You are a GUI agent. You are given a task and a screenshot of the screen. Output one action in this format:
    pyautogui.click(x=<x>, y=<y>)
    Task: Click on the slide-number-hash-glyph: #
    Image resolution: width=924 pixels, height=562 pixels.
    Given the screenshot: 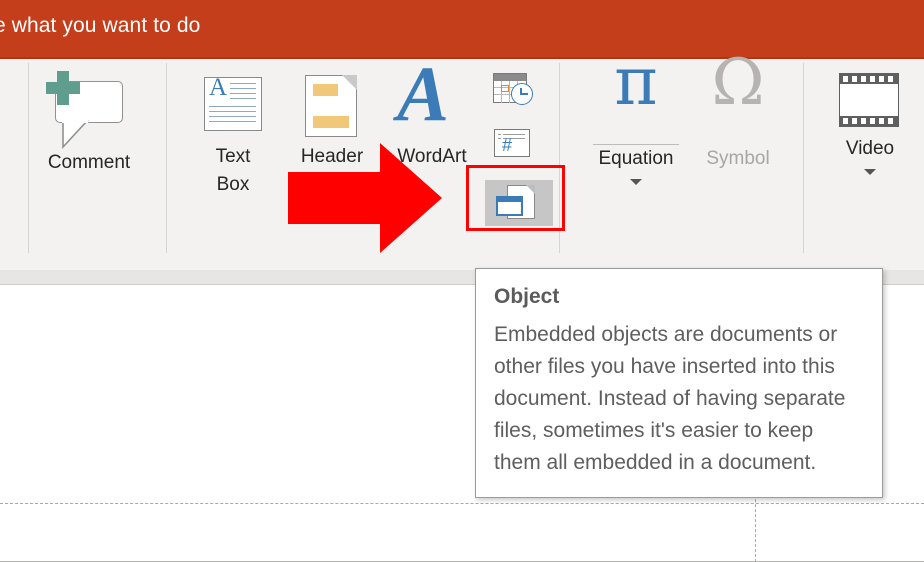 What is the action you would take?
    pyautogui.click(x=507, y=145)
    